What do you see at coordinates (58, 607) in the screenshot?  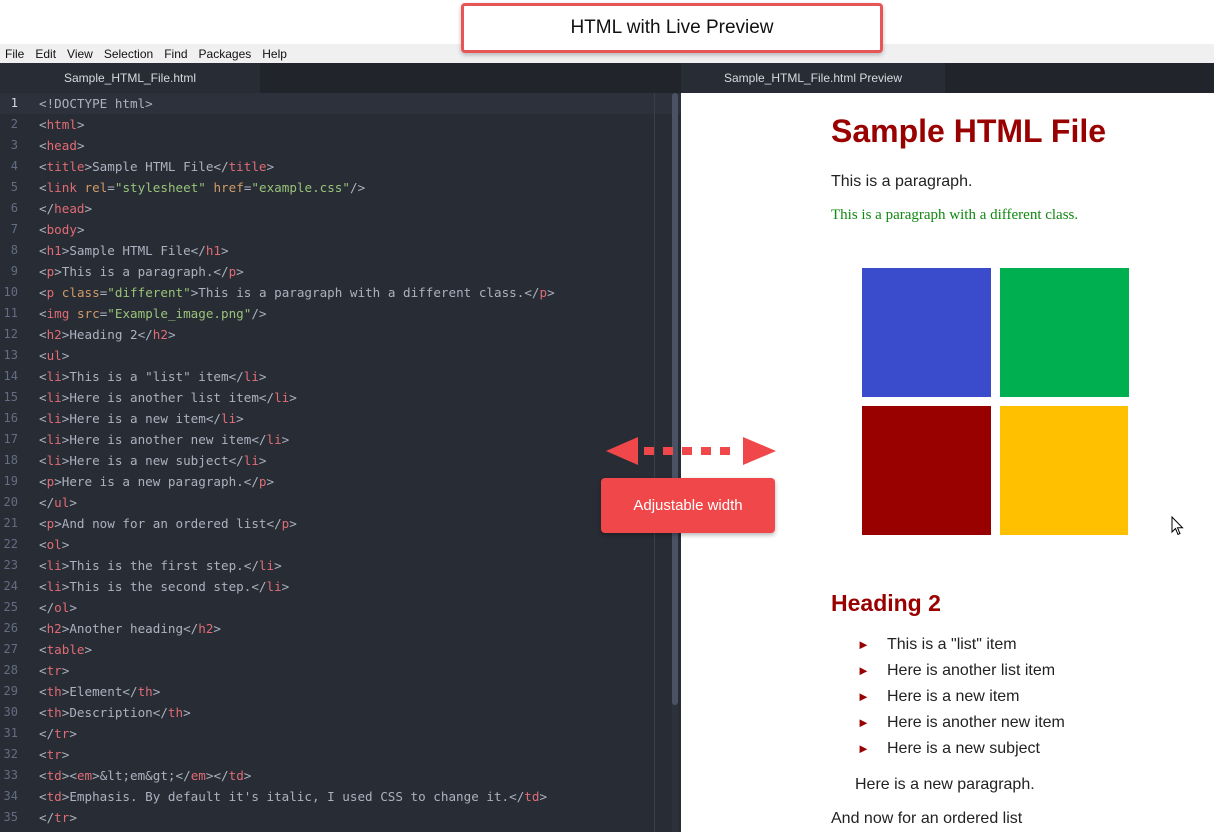 I see `code-text: </ol>` at bounding box center [58, 607].